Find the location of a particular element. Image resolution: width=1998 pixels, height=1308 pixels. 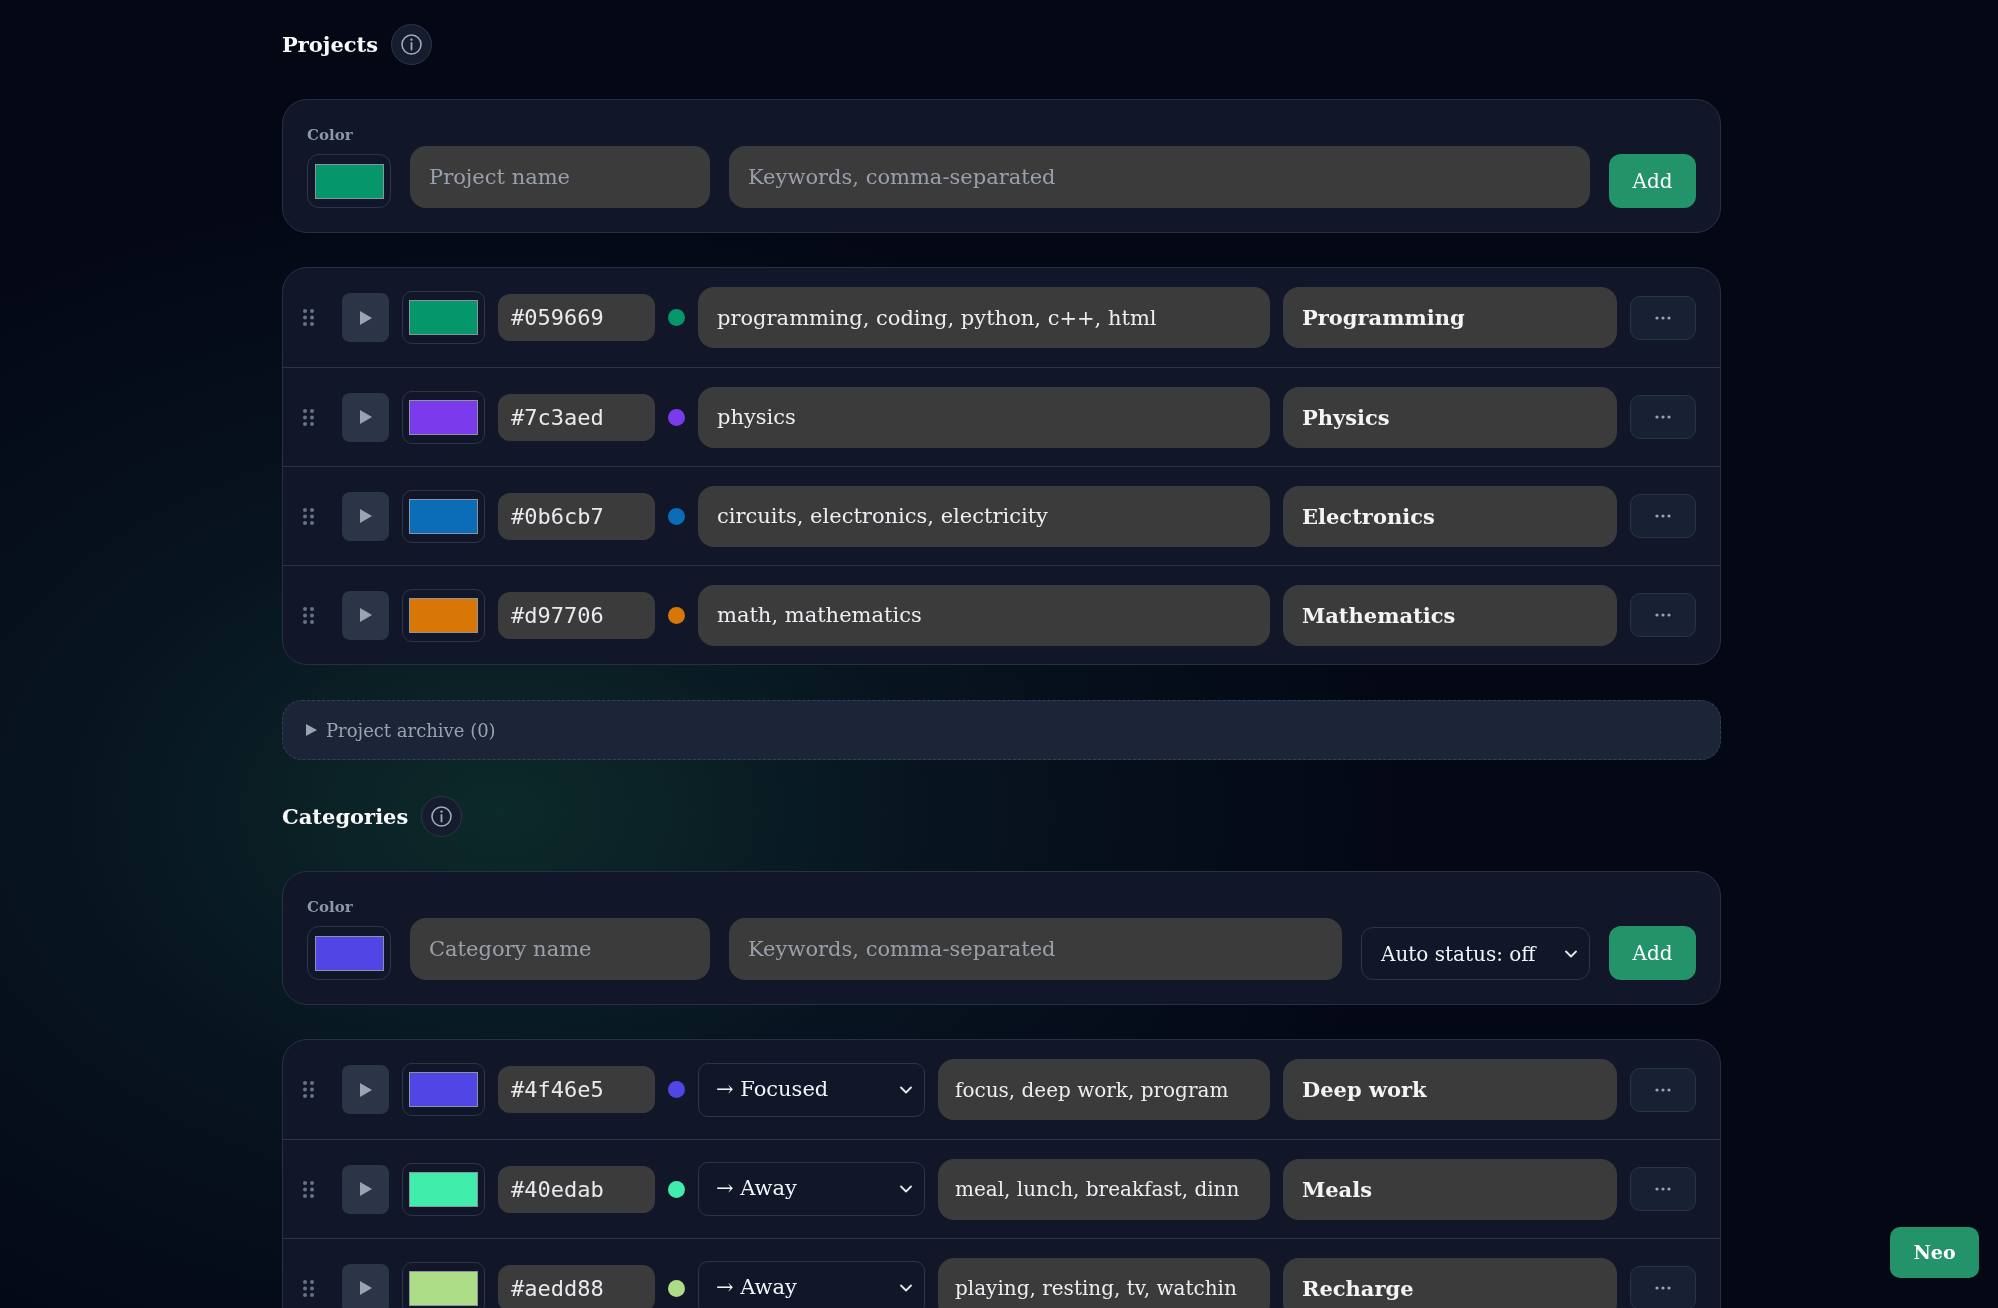

name-field: Deep work is located at coordinates (1450, 1089).